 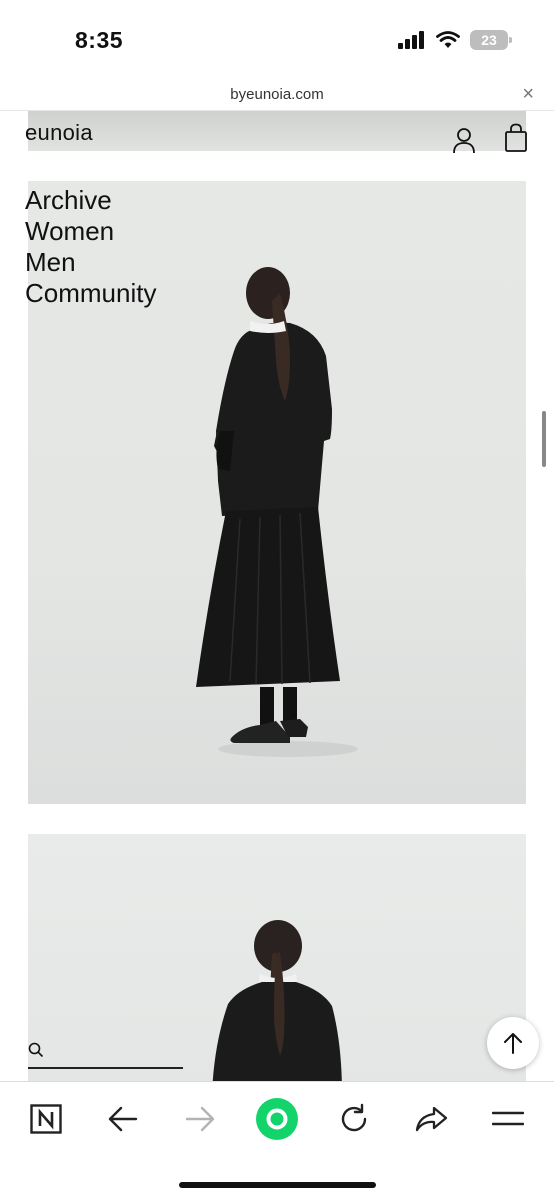 What do you see at coordinates (36, 1050) in the screenshot?
I see `search-icon` at bounding box center [36, 1050].